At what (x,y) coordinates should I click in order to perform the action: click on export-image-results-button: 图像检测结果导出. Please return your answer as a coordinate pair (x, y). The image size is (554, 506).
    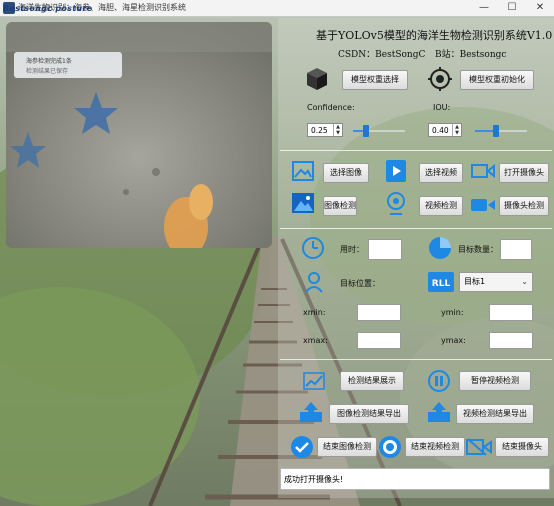
    Looking at the image, I should click on (369, 414).